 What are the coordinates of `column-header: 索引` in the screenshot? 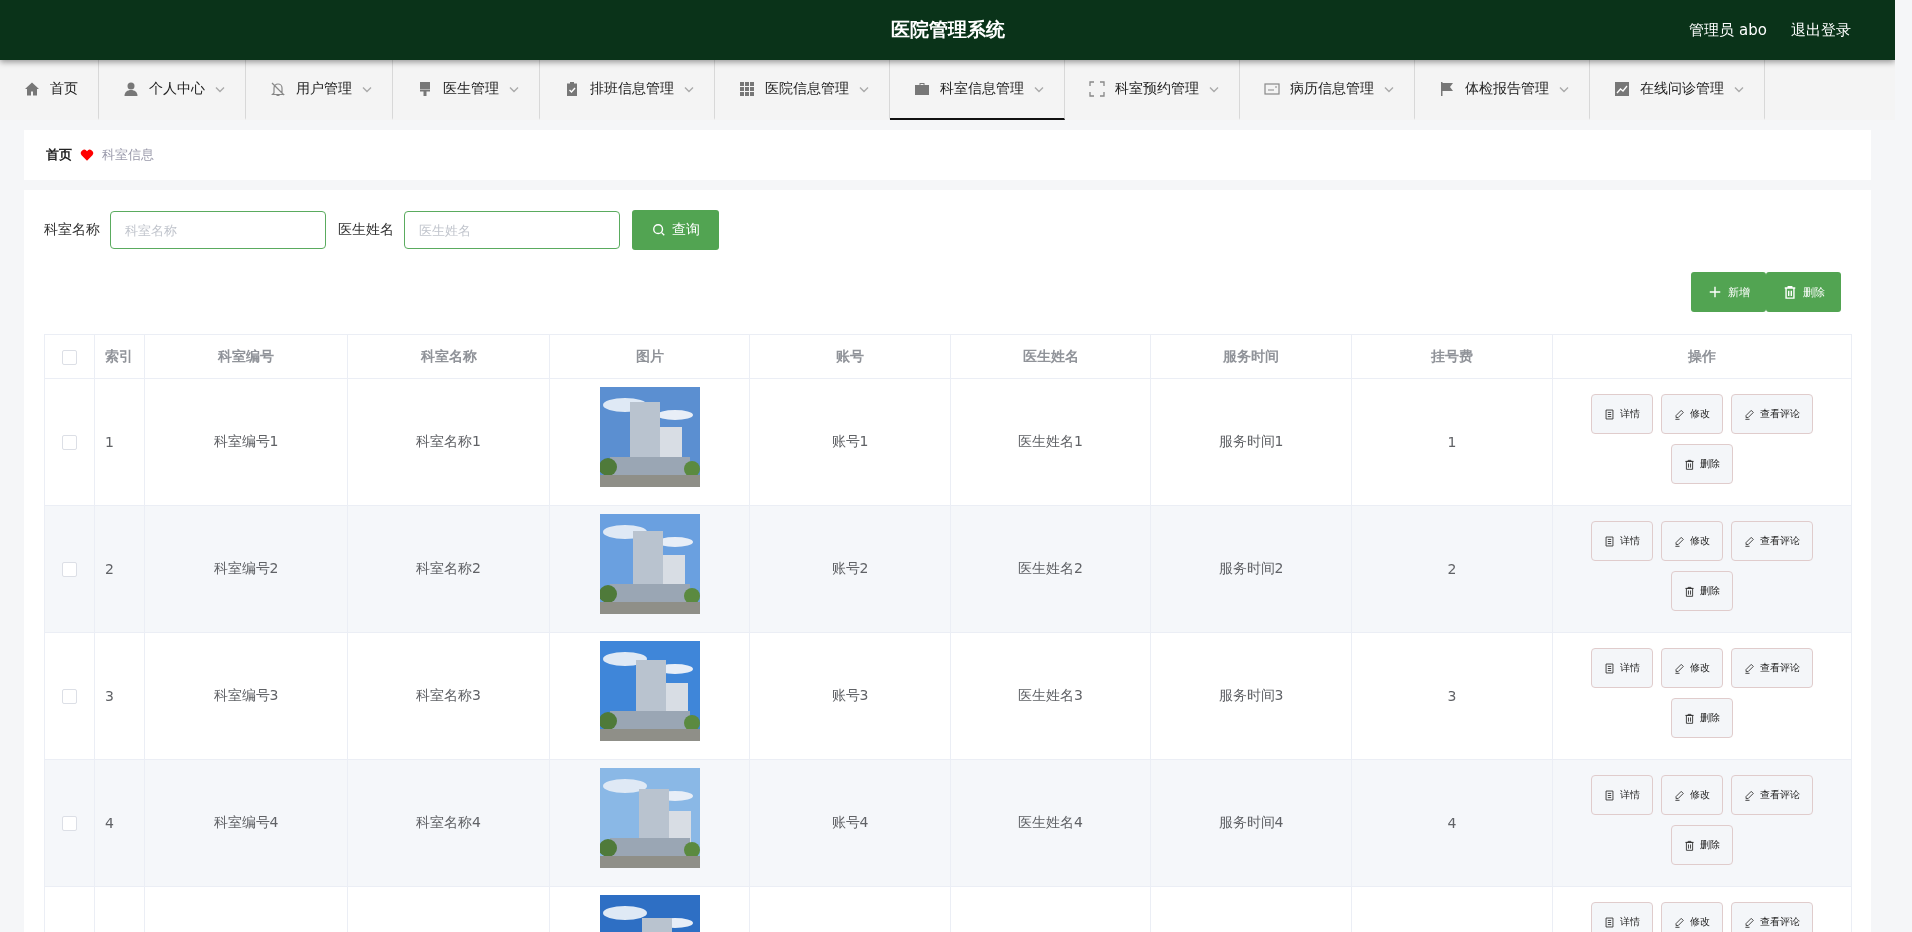 It's located at (119, 356).